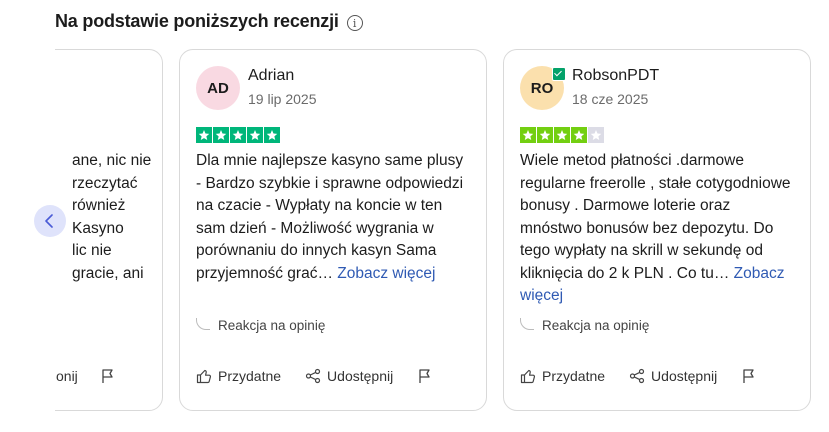  What do you see at coordinates (559, 74) in the screenshot?
I see `verified-badge-icon` at bounding box center [559, 74].